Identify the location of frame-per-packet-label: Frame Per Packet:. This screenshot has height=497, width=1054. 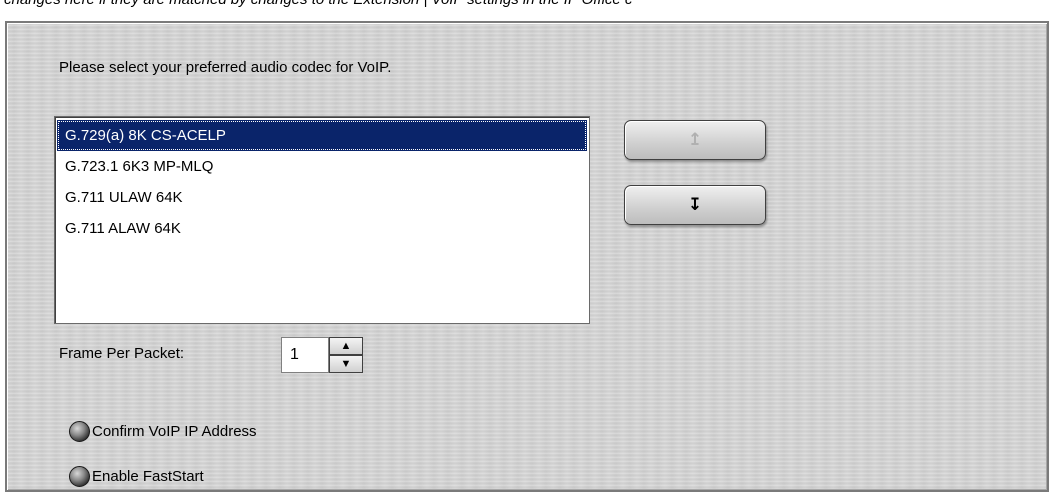
(122, 353).